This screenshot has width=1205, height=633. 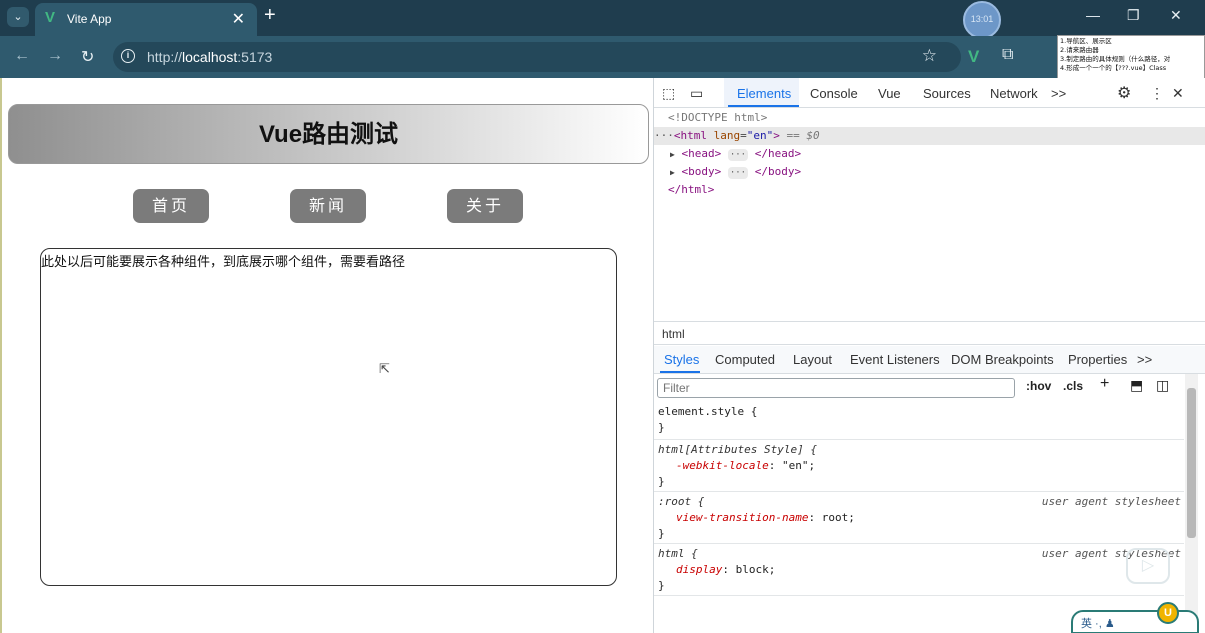 What do you see at coordinates (696, 93) in the screenshot?
I see `device-toolbar-icon: ▭` at bounding box center [696, 93].